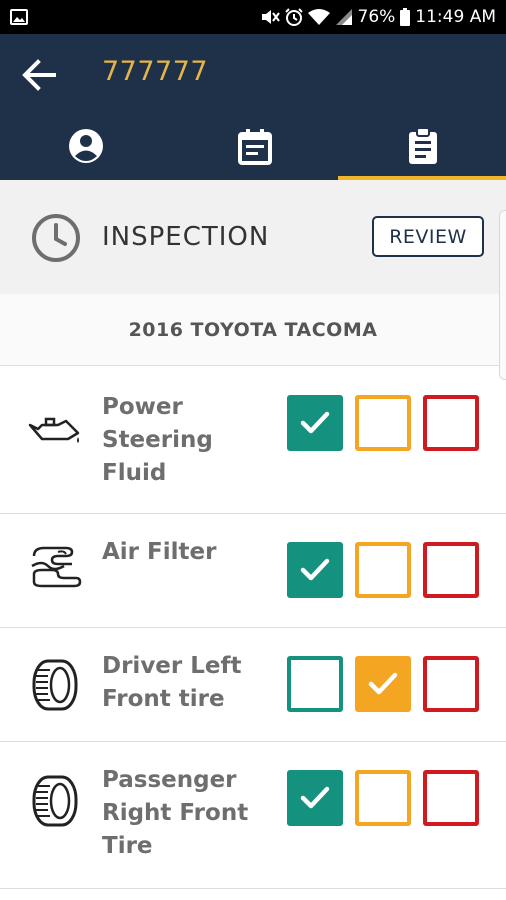 This screenshot has width=506, height=900. I want to click on review-button: REVIEW, so click(428, 236).